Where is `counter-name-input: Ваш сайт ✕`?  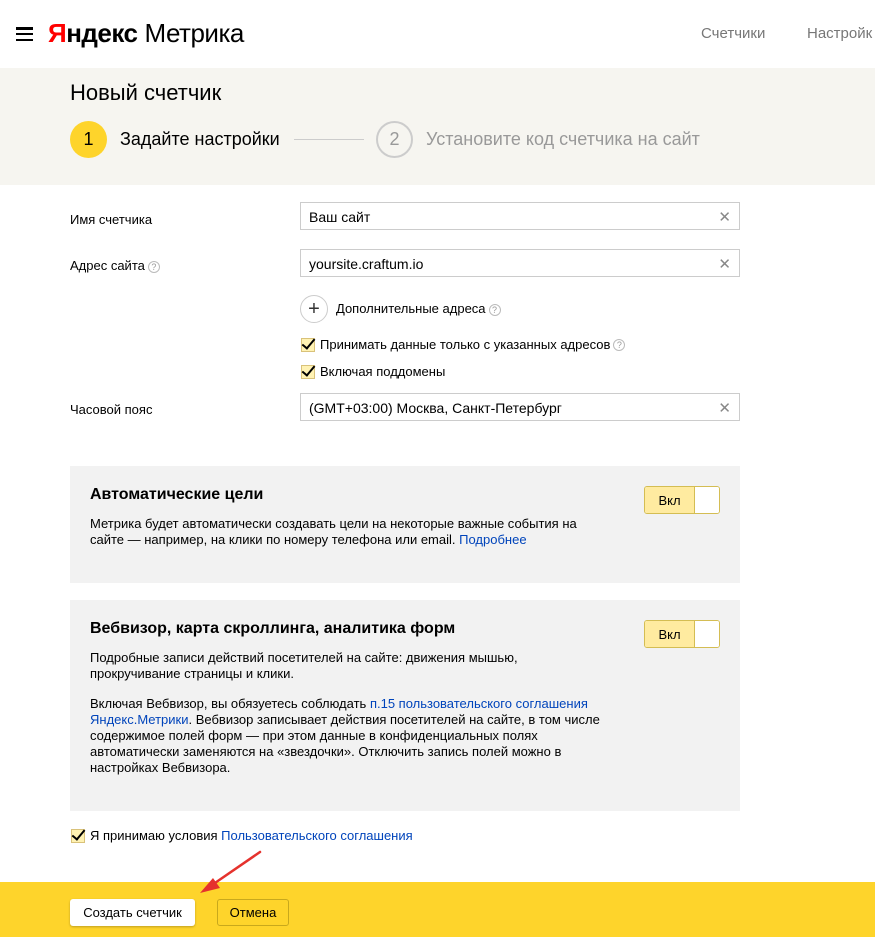 counter-name-input: Ваш сайт ✕ is located at coordinates (520, 216).